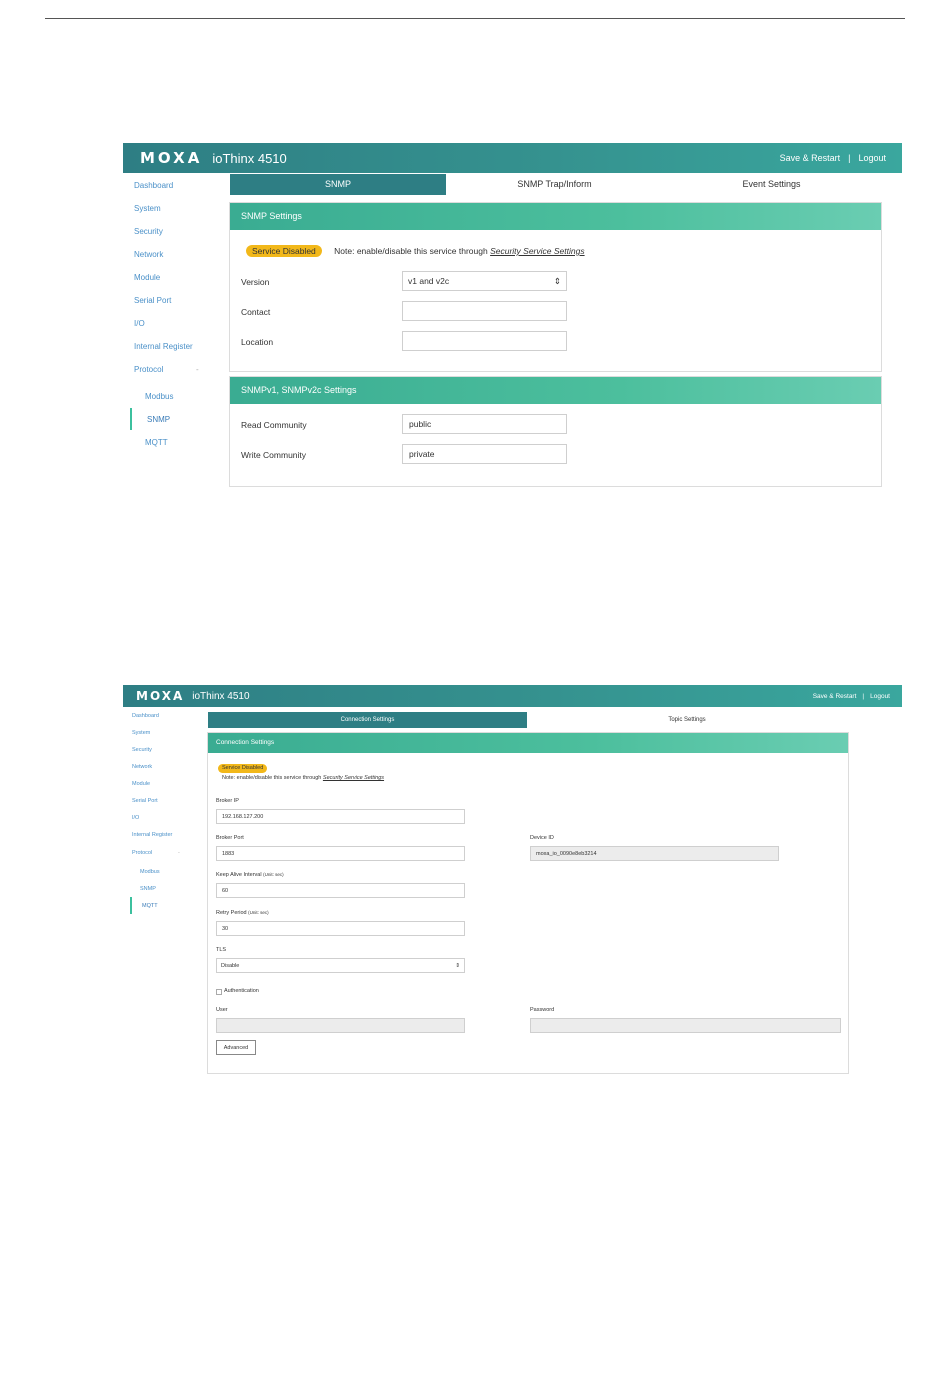  I want to click on tab-snmp-trap-inform: SNMP Trap/Inform, so click(554, 184).